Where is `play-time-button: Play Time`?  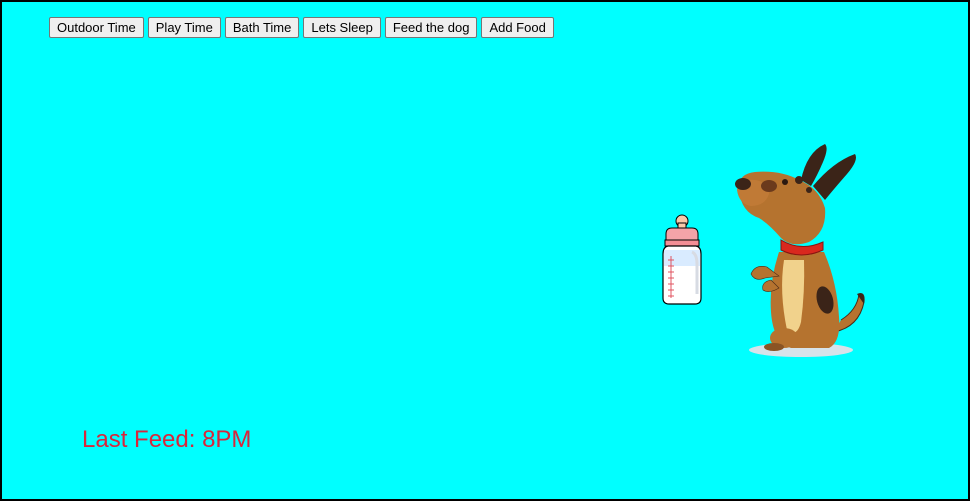
play-time-button: Play Time is located at coordinates (184, 27).